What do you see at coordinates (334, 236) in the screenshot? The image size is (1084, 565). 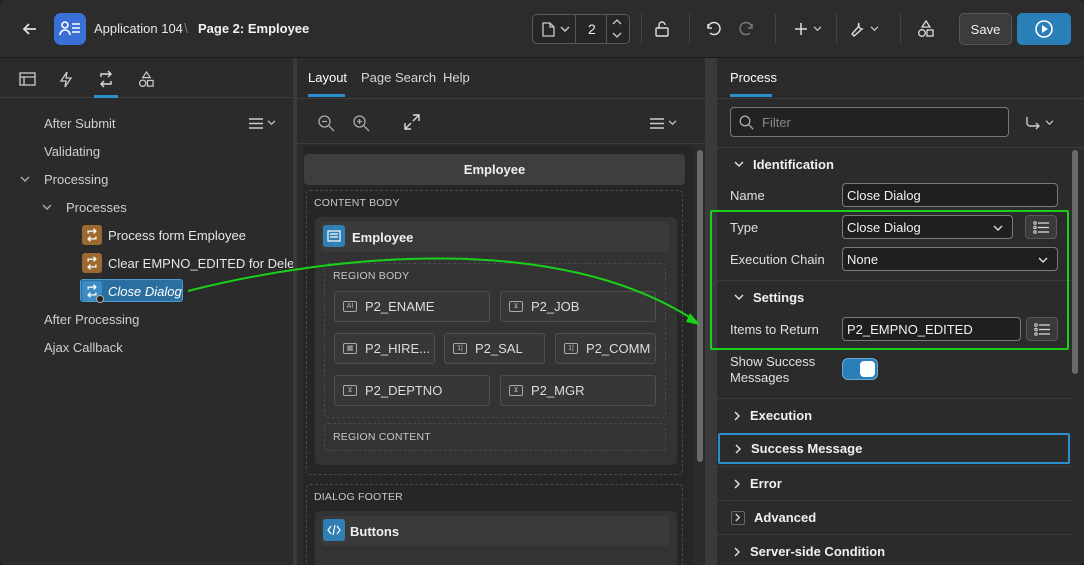 I see `form-region-icon` at bounding box center [334, 236].